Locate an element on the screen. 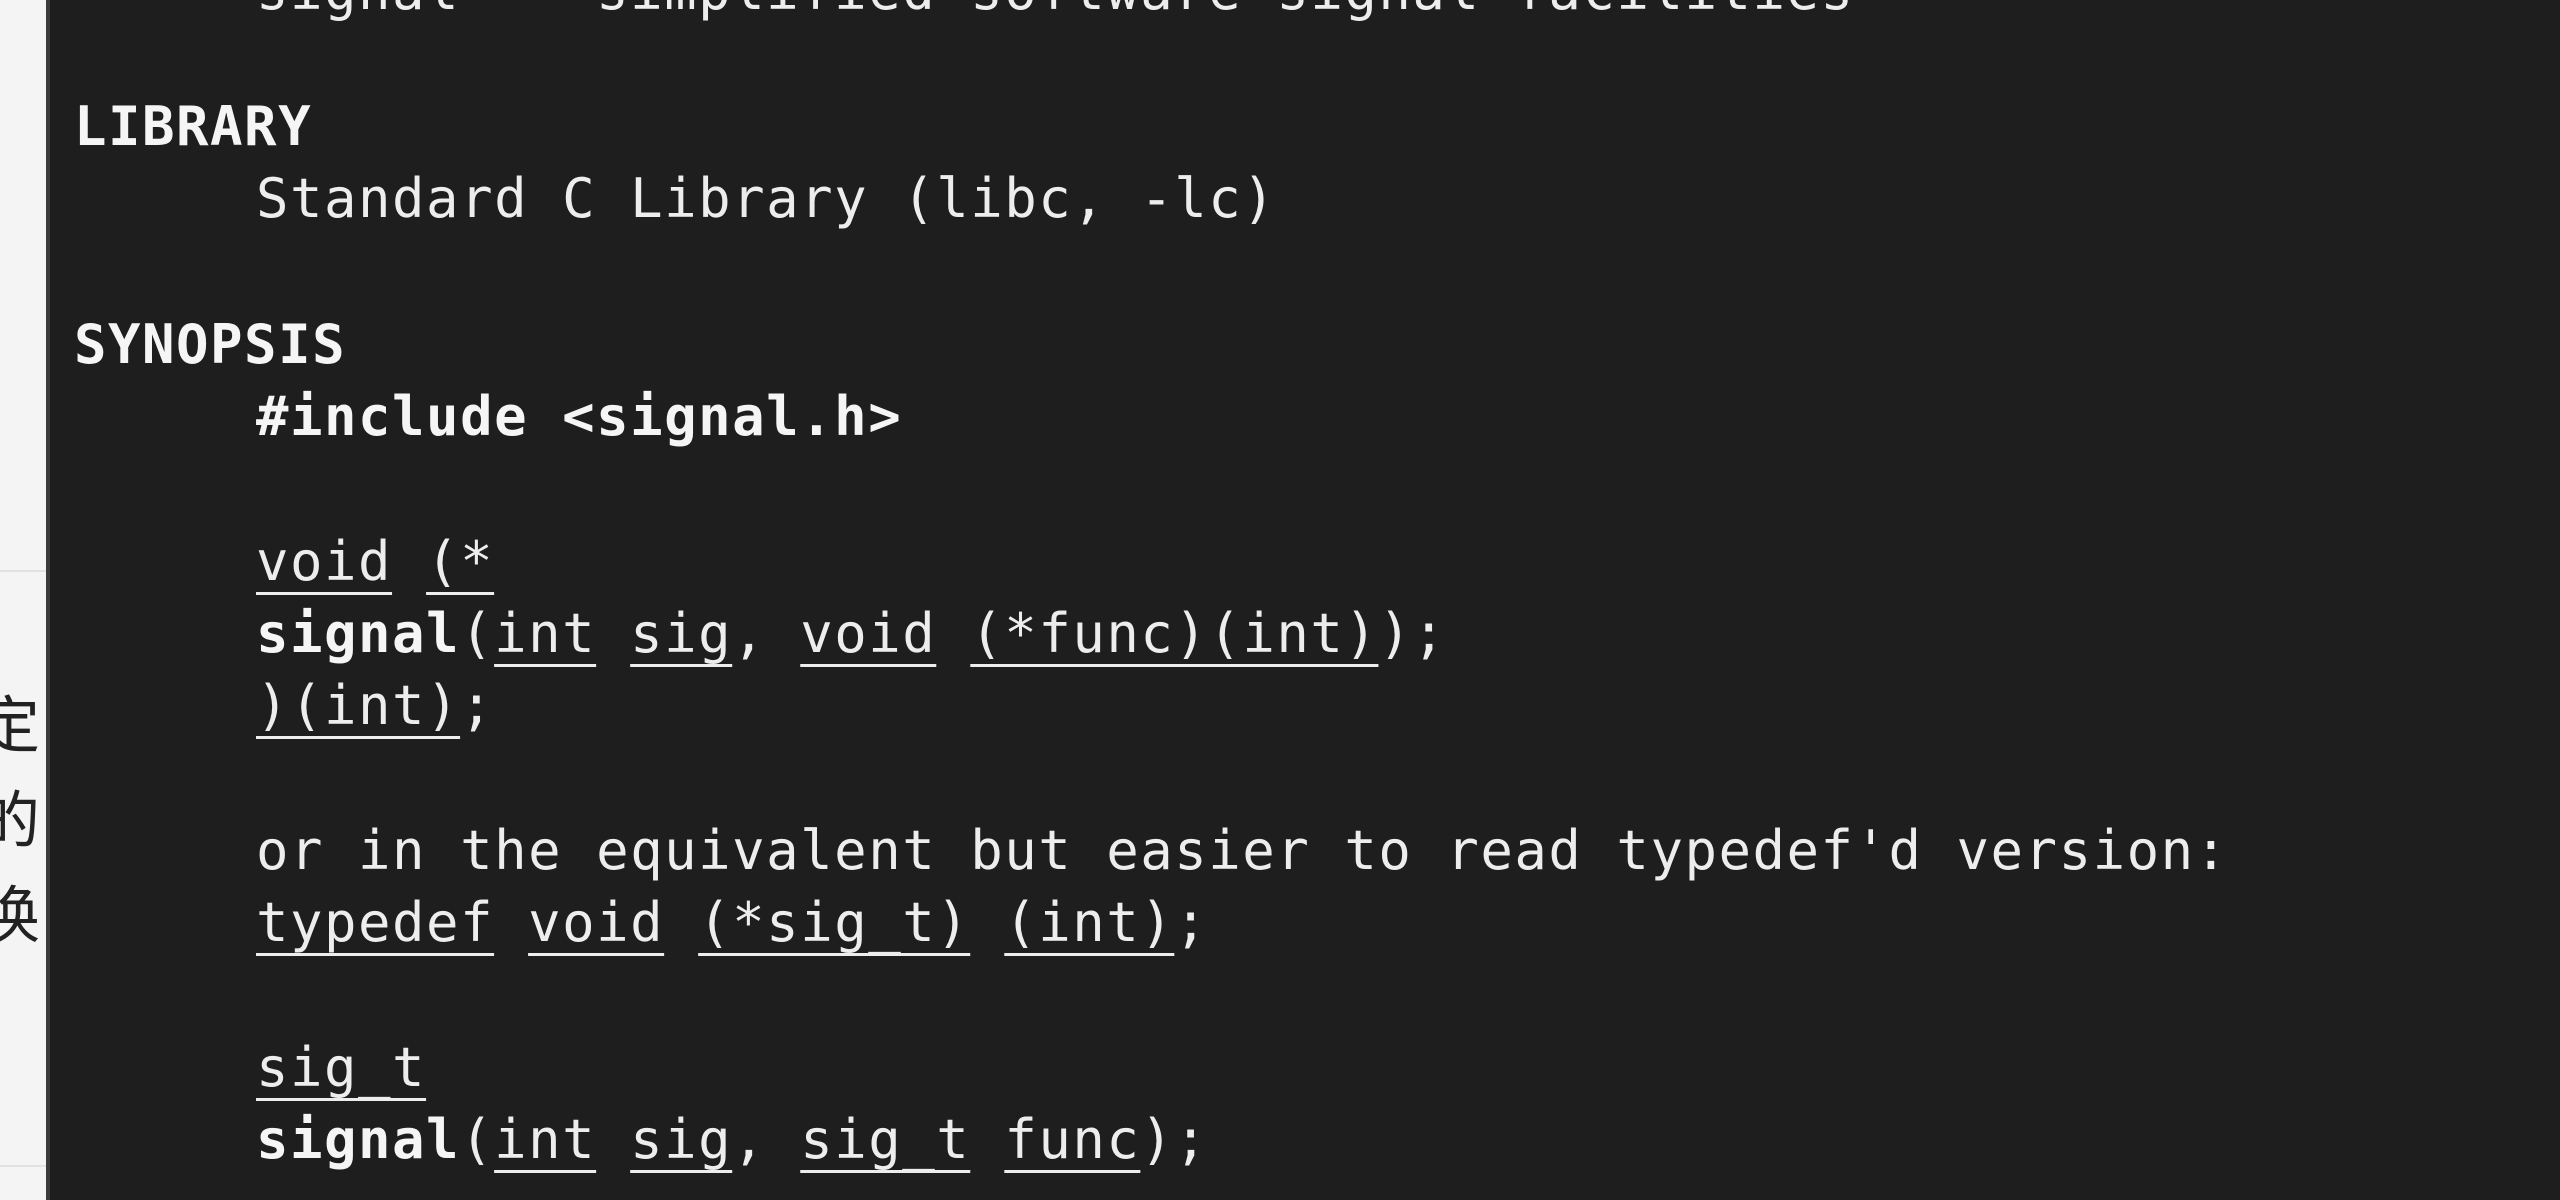 The height and width of the screenshot is (1200, 2560). section-heading-library: LIBRARY is located at coordinates (193, 126).